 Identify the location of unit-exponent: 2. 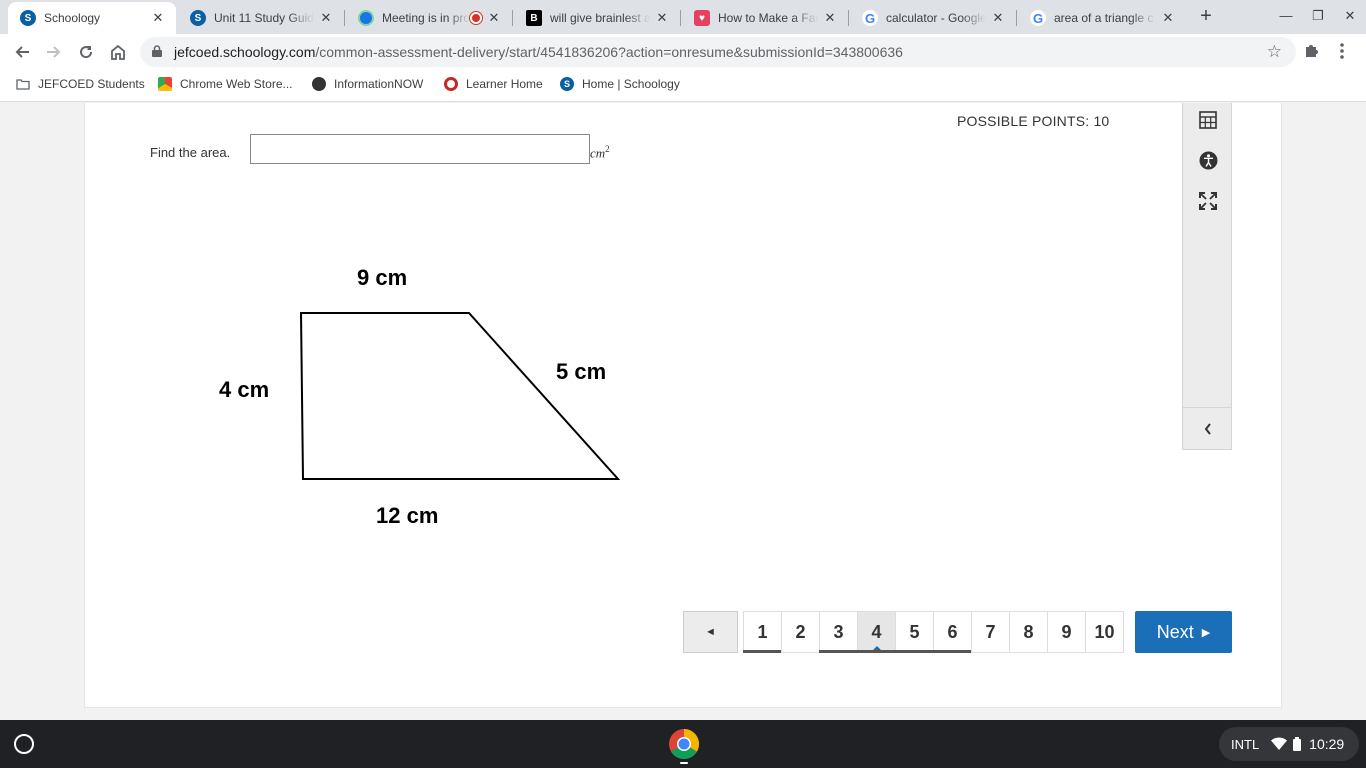
(607, 149).